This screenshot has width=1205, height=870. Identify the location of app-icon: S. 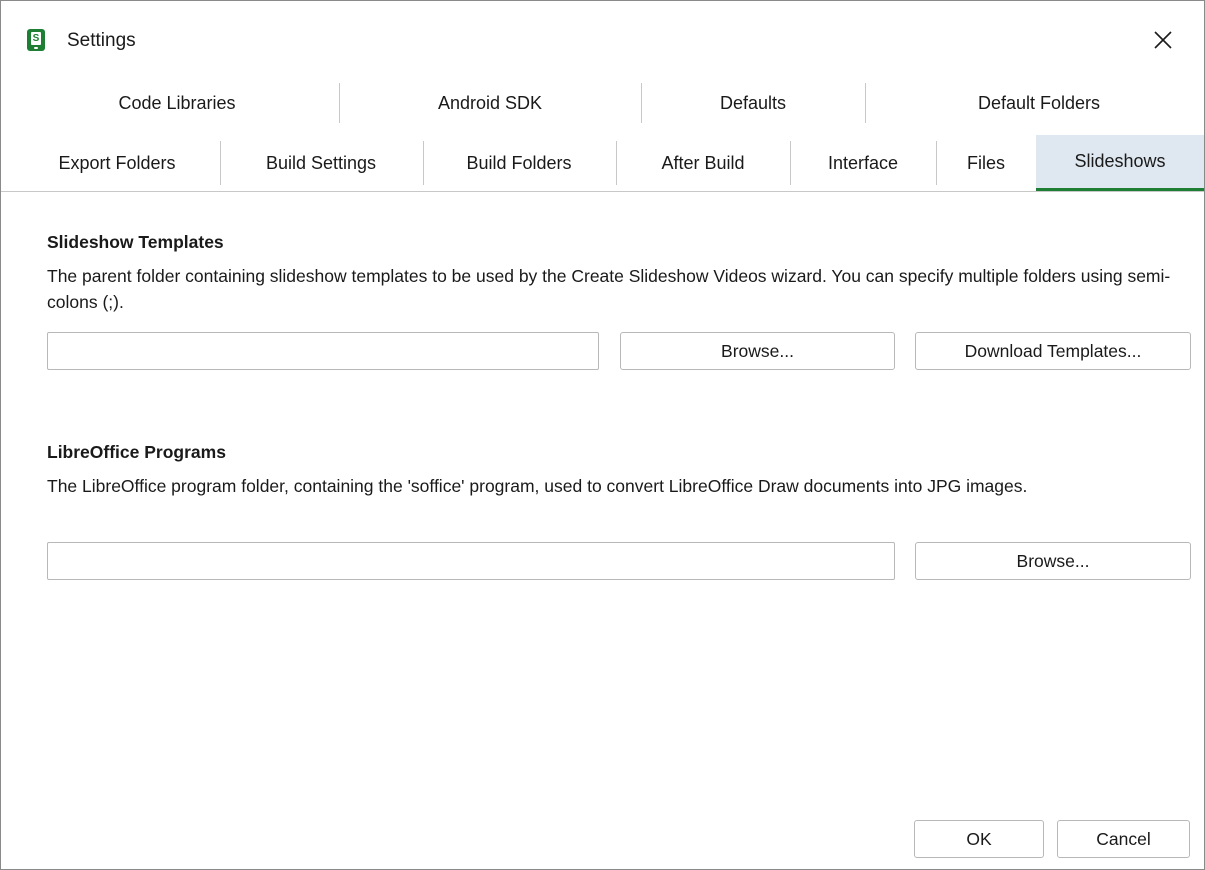
(36, 40).